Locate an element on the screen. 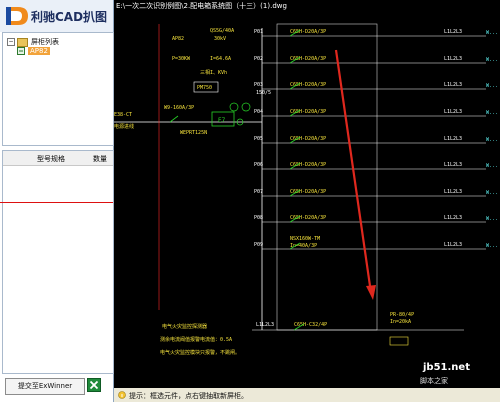 The image size is (500, 402). column-model: 型号规格 is located at coordinates (51, 159).